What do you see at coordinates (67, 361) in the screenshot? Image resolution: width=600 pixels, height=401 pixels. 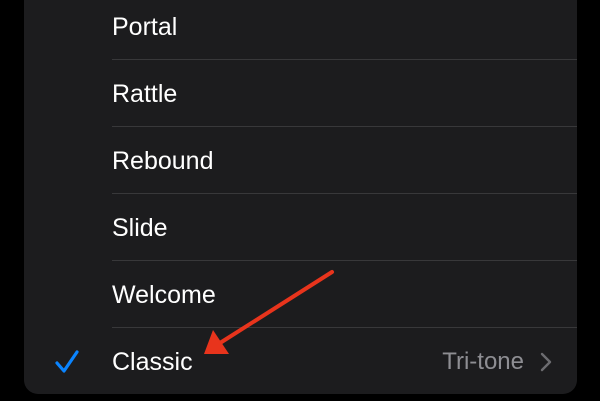 I see `checkmark-icon` at bounding box center [67, 361].